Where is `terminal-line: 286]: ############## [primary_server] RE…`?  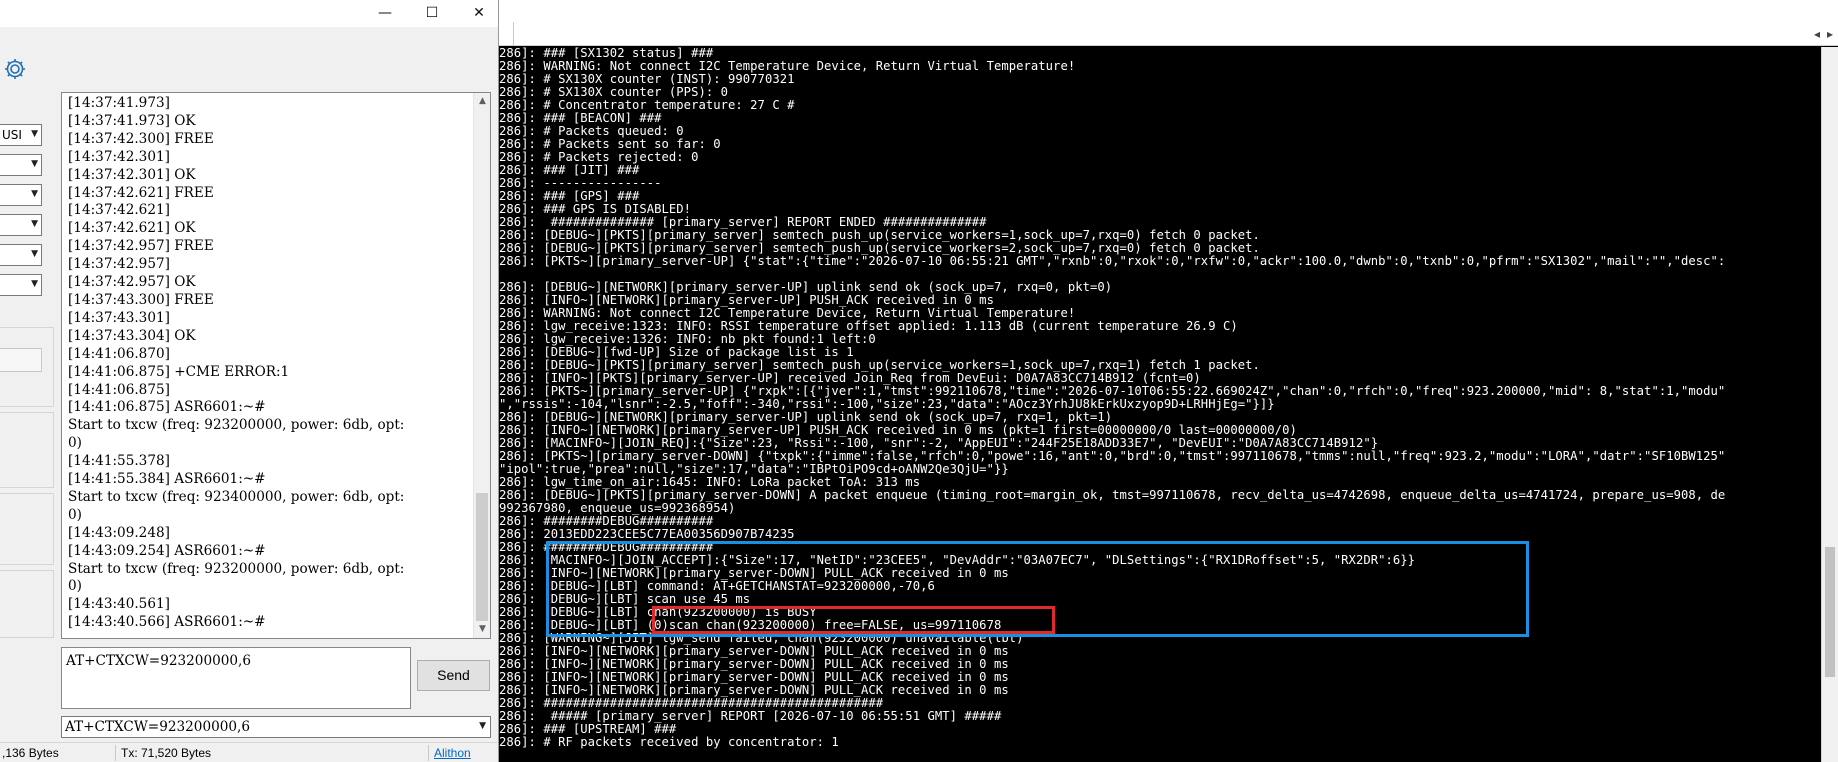 terminal-line: 286]: ############## [primary_server] RE… is located at coordinates (743, 222).